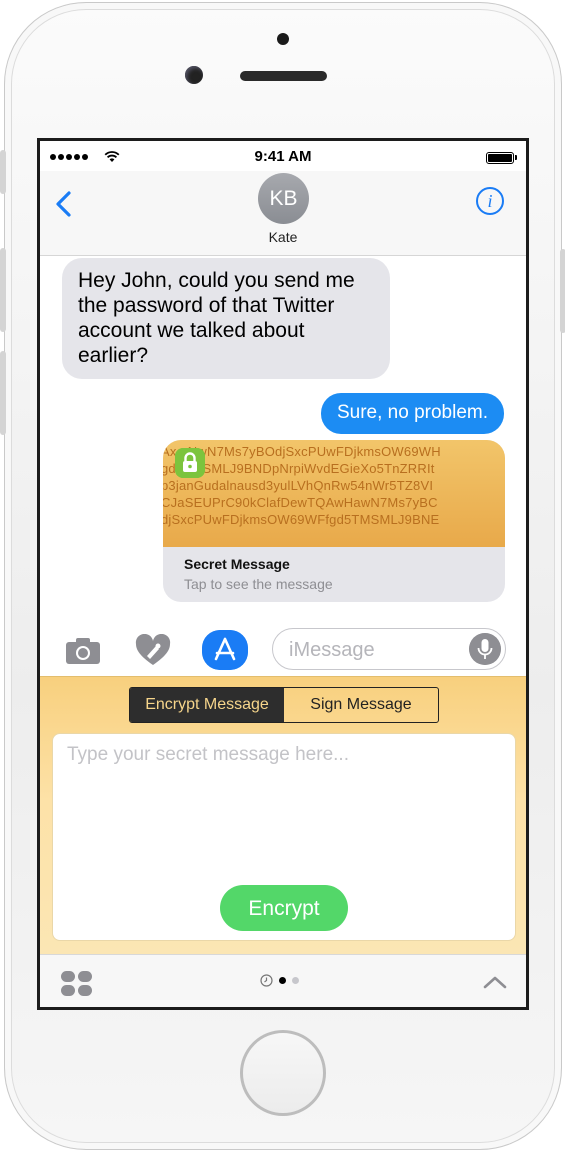 The image size is (565, 1152). I want to click on status-time: 9:41 AM, so click(283, 156).